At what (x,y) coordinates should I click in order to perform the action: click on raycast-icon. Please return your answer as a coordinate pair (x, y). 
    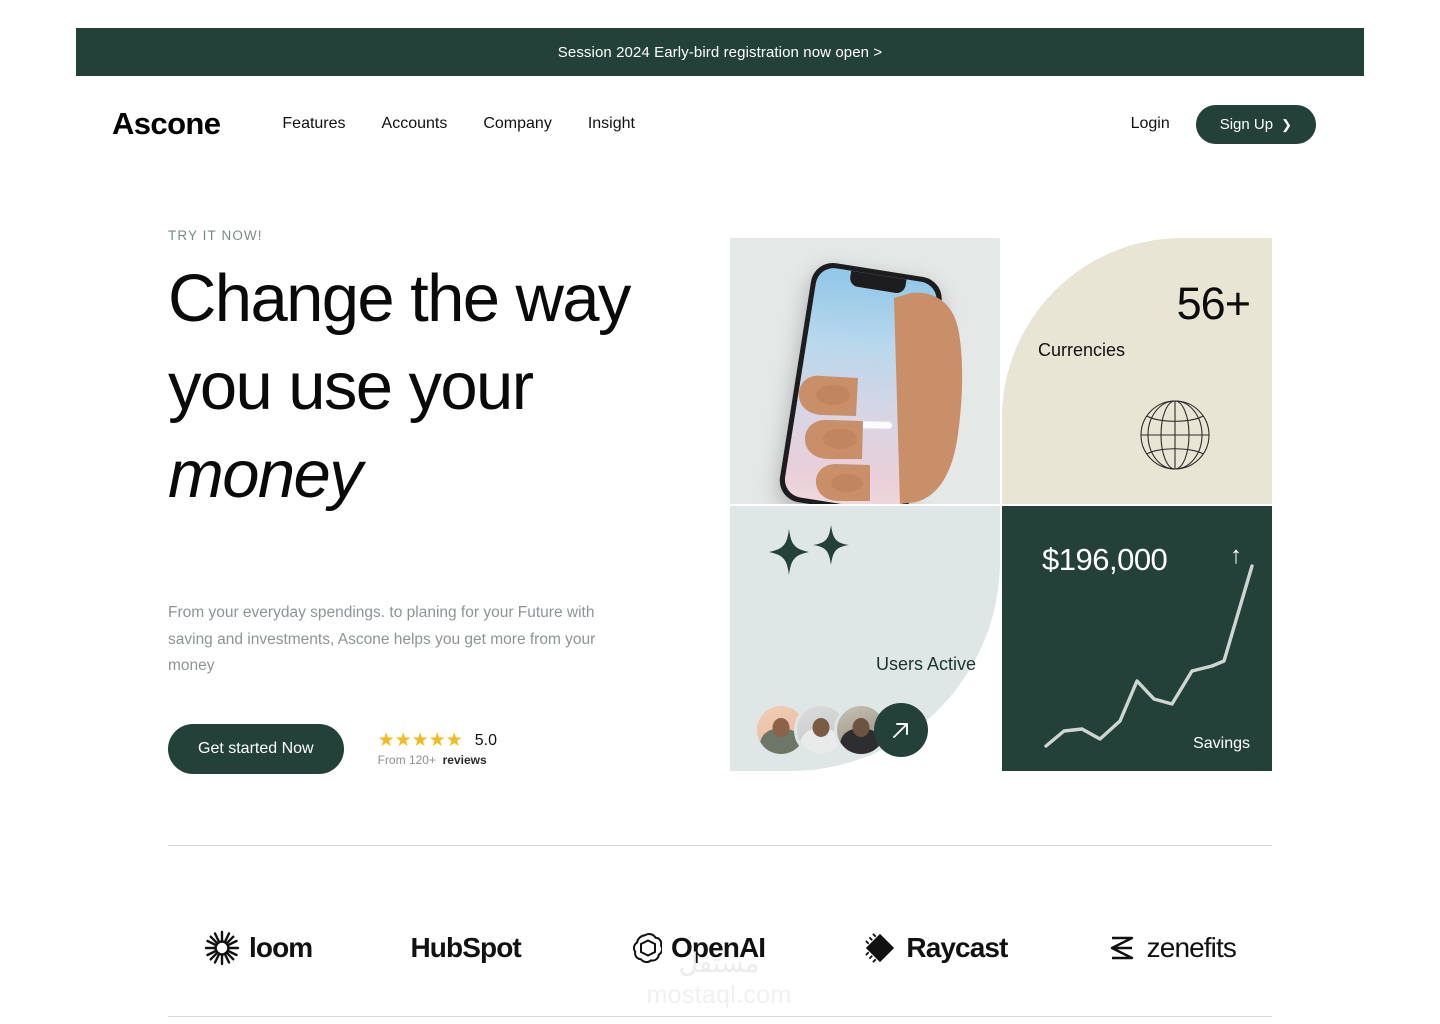
    Looking at the image, I should click on (880, 948).